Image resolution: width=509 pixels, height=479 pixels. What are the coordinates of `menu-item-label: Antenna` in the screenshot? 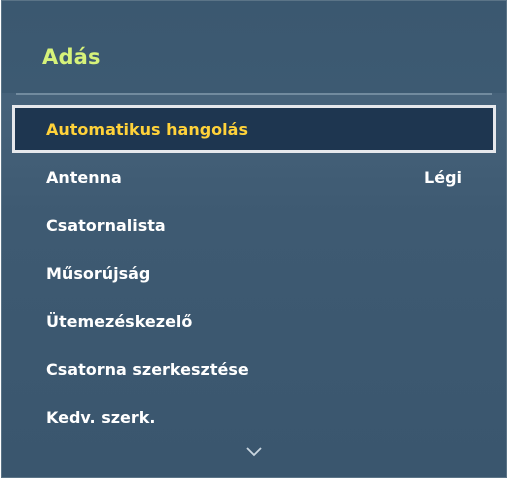 It's located at (84, 177).